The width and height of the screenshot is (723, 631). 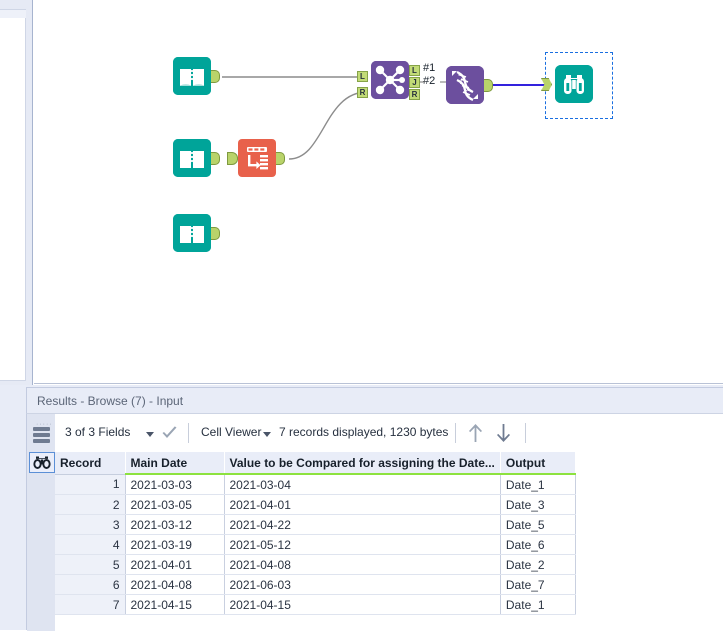 I want to click on anchor-transpose-output, so click(x=280, y=158).